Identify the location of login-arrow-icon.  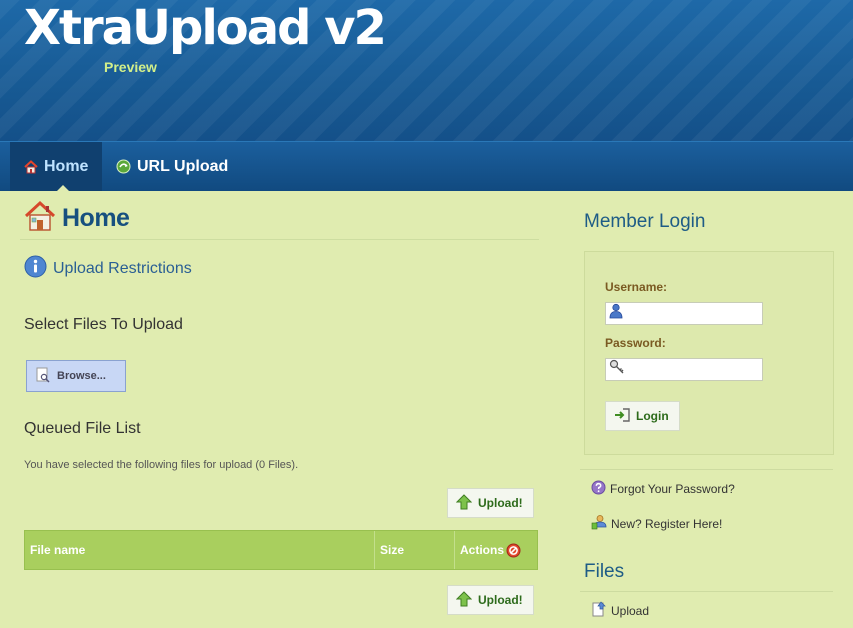
(622, 416).